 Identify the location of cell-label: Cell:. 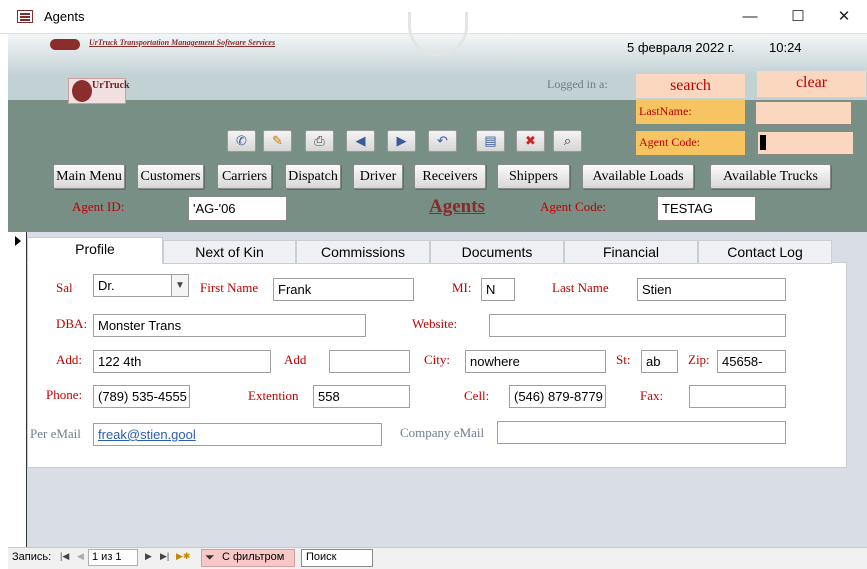
(477, 395).